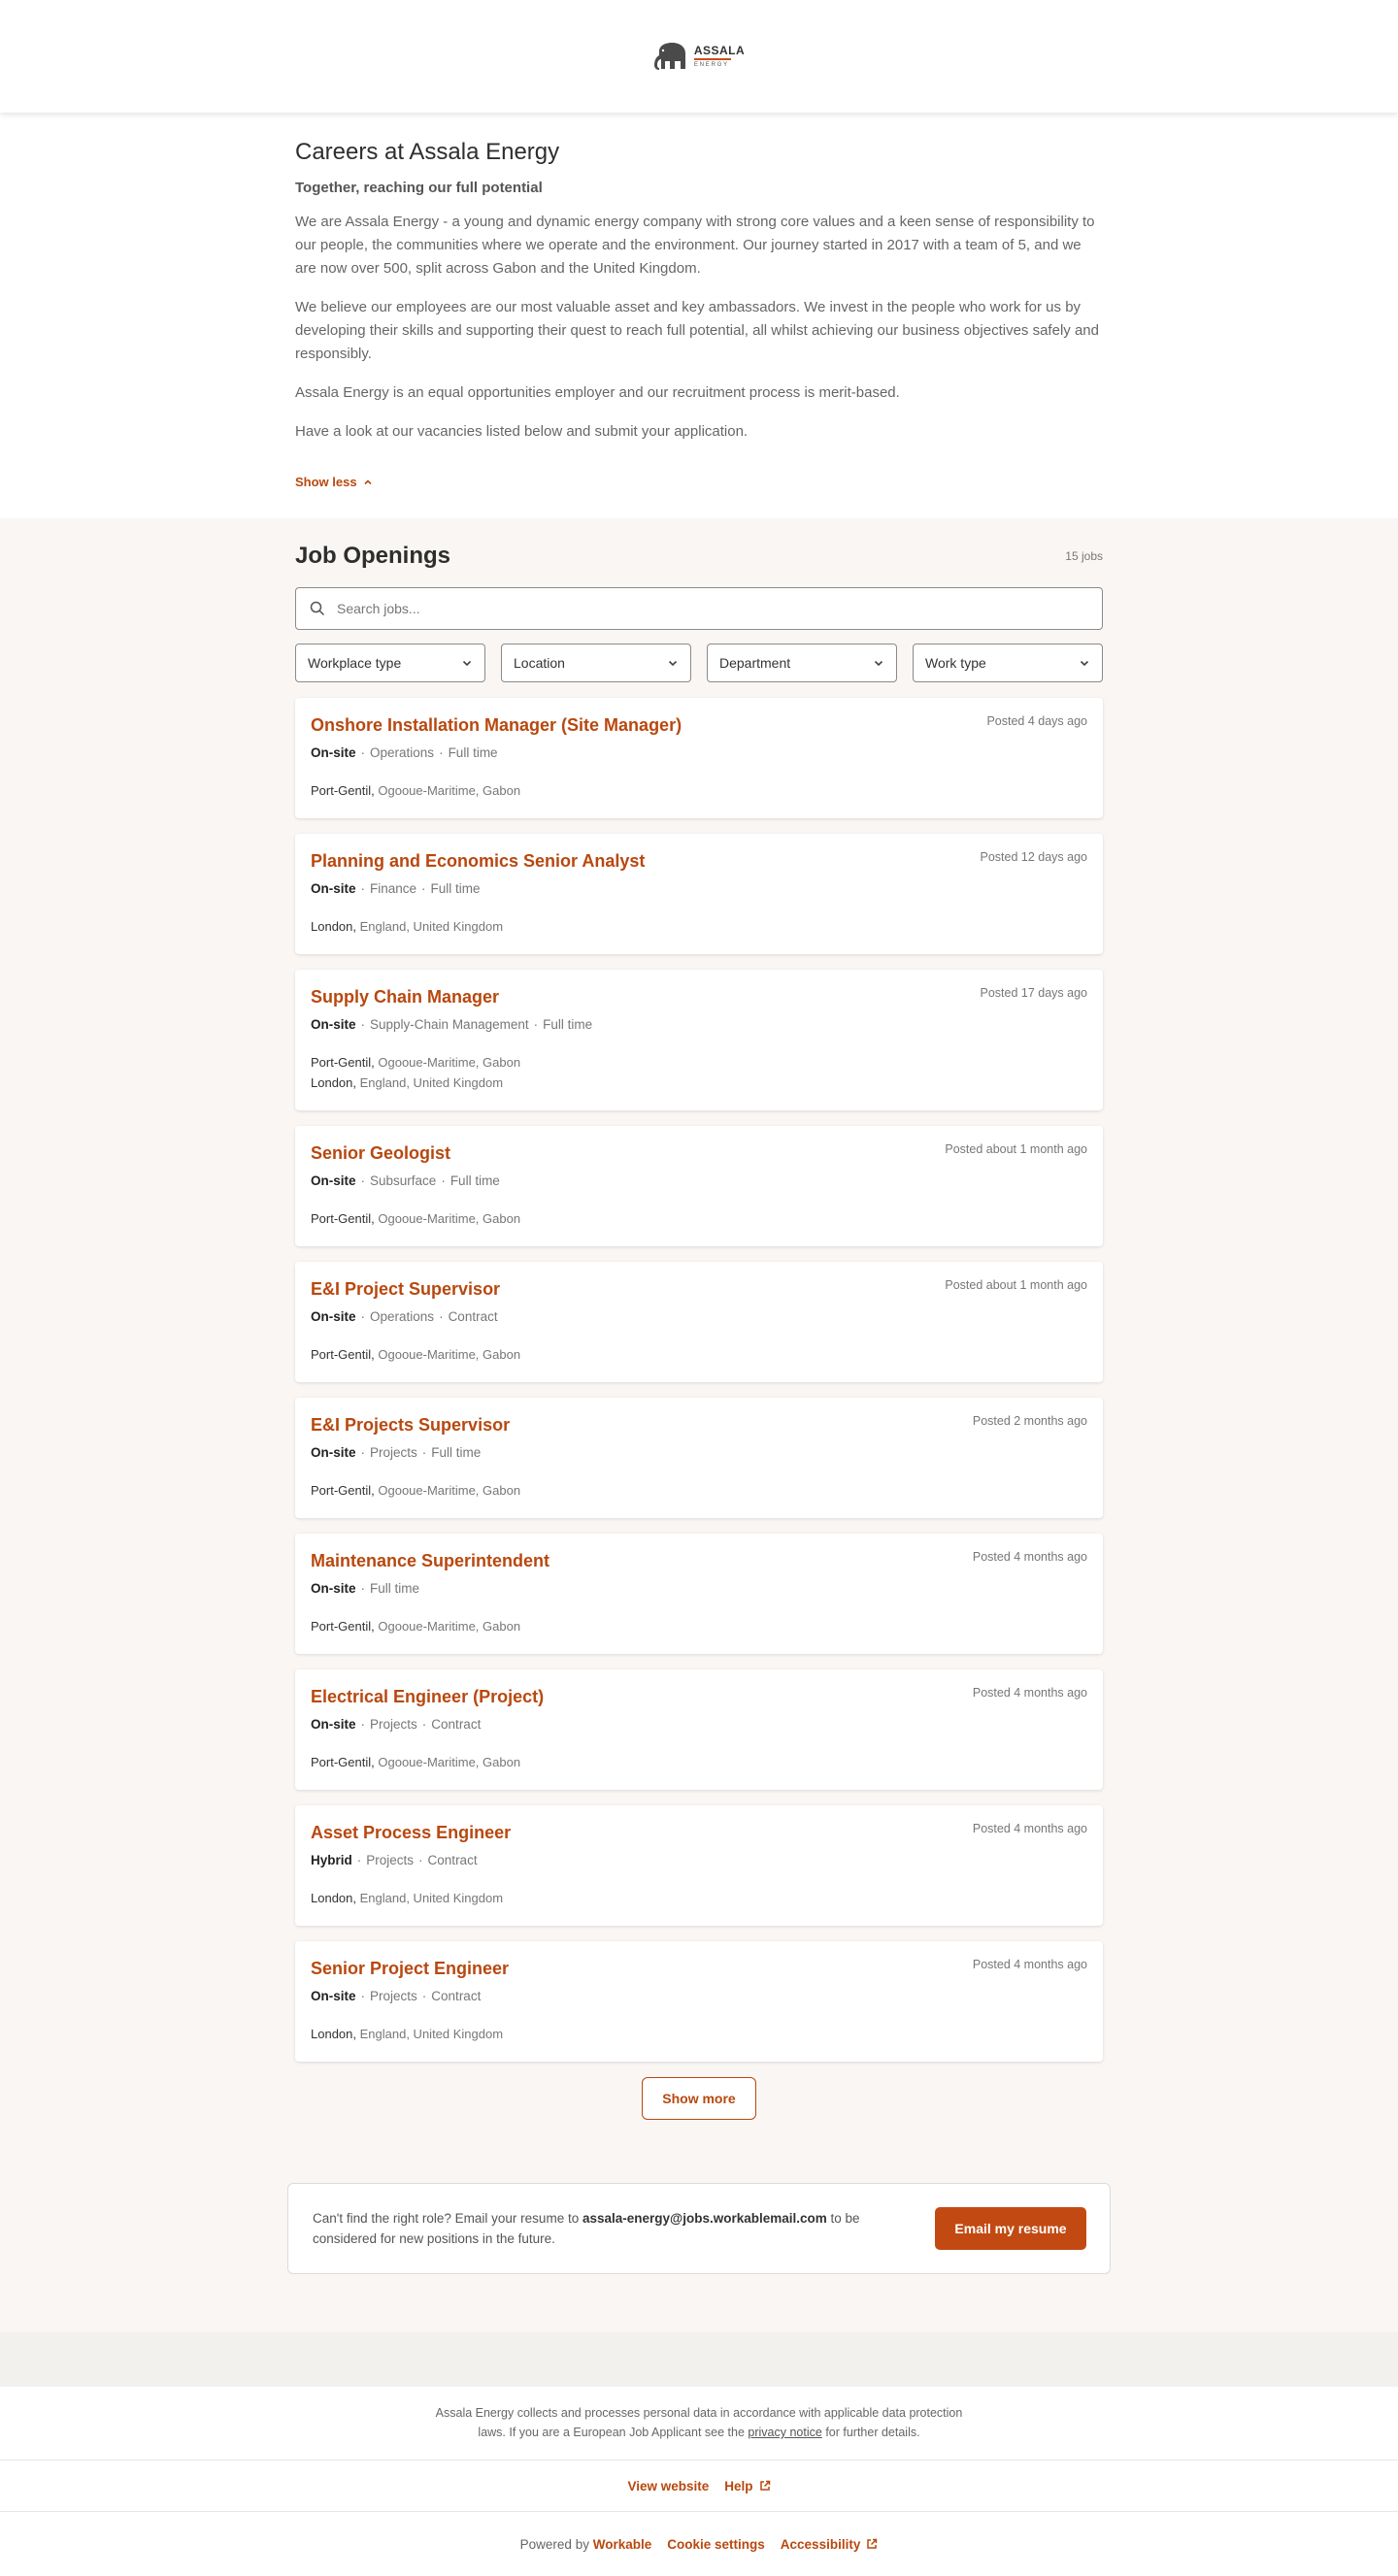 This screenshot has height=2576, width=1398. Describe the element at coordinates (699, 861) in the screenshot. I see `job-title: Planning and Economics Senior Analyst` at that location.